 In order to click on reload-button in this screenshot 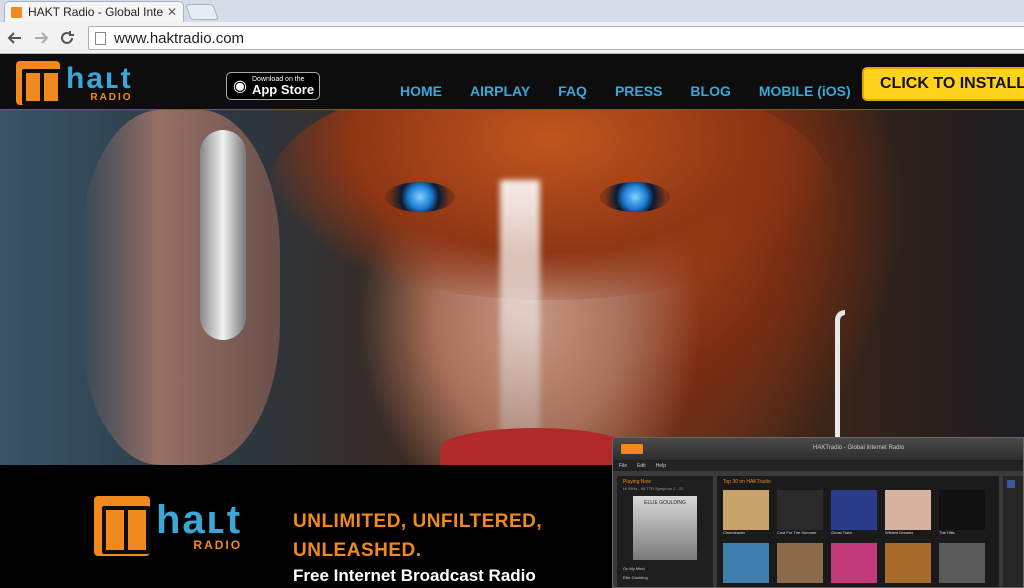, I will do `click(67, 38)`.